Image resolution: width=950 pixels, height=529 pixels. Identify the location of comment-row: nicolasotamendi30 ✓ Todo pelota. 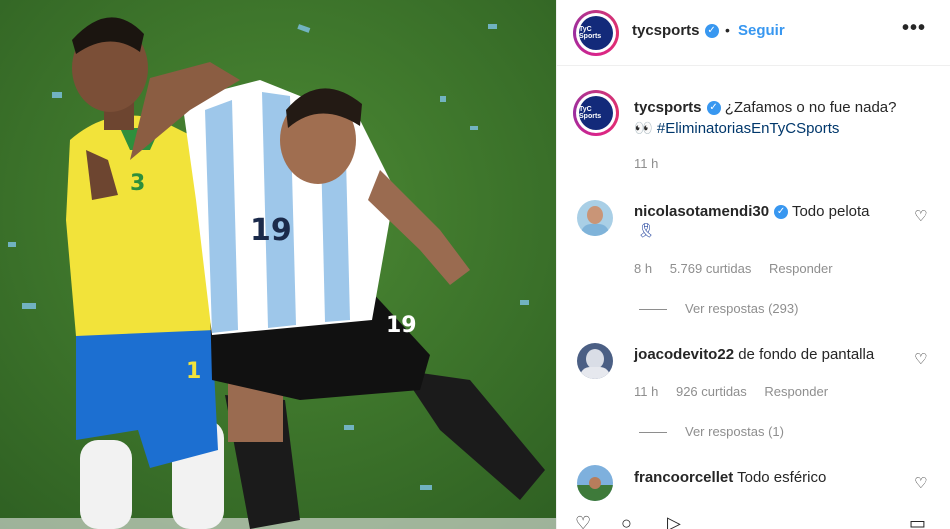
(752, 211).